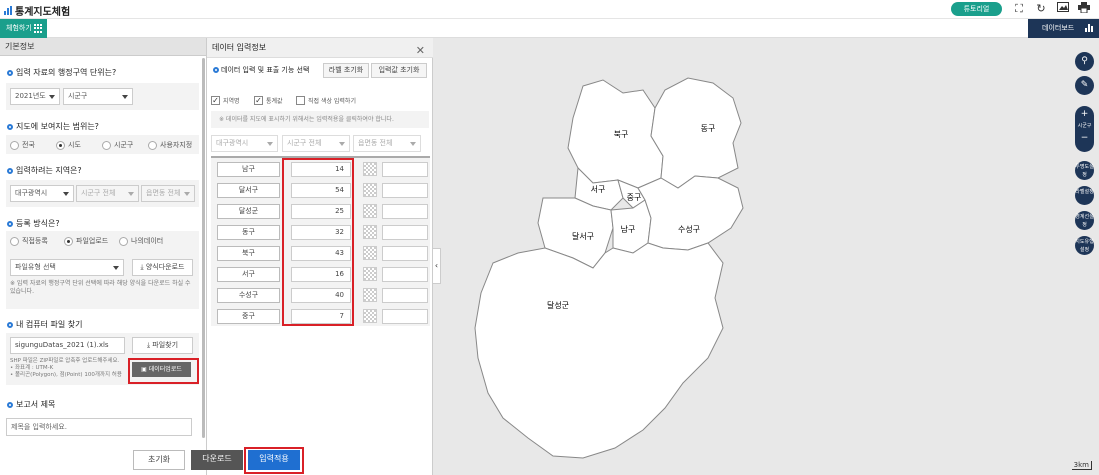 This screenshot has height=475, width=1099. What do you see at coordinates (321, 274) in the screenshot?
I see `row-value-input: 16` at bounding box center [321, 274].